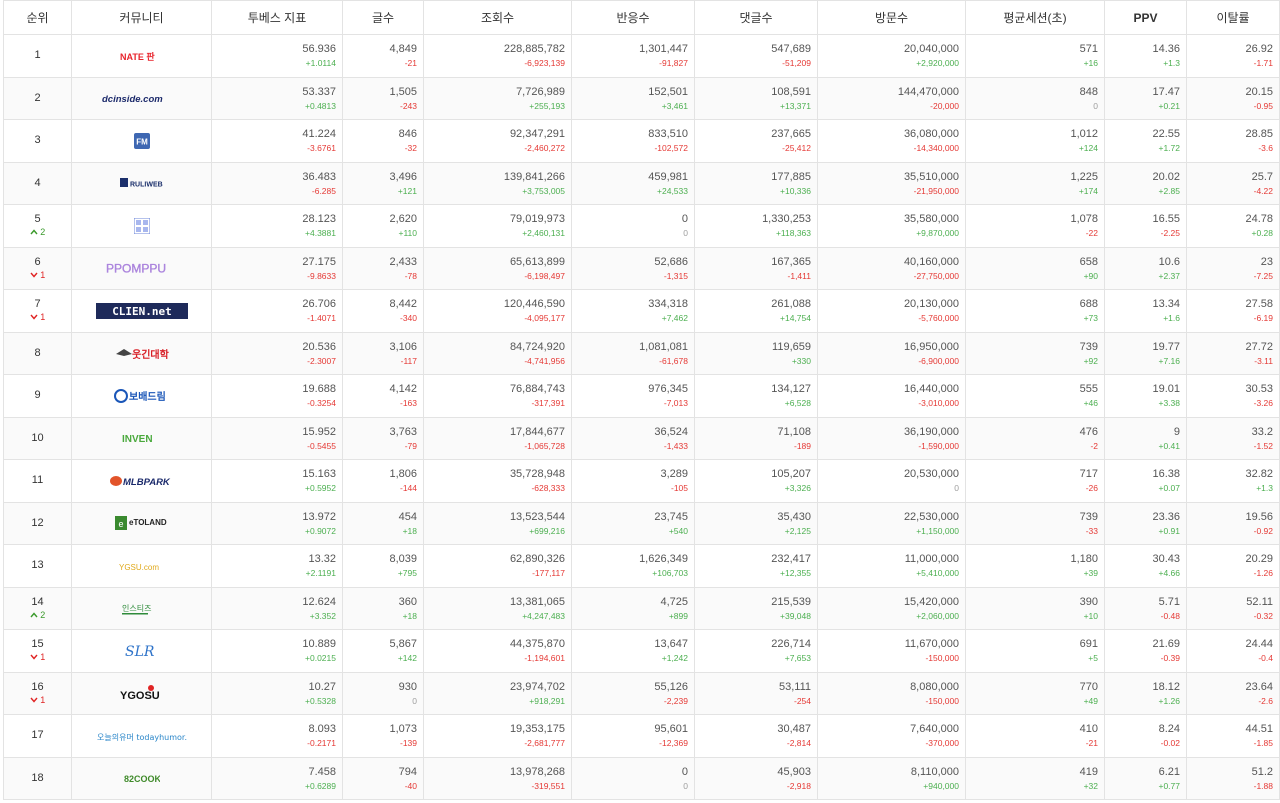 Image resolution: width=1280 pixels, height=803 pixels. I want to click on inven-logo: INVEN, so click(142, 438).